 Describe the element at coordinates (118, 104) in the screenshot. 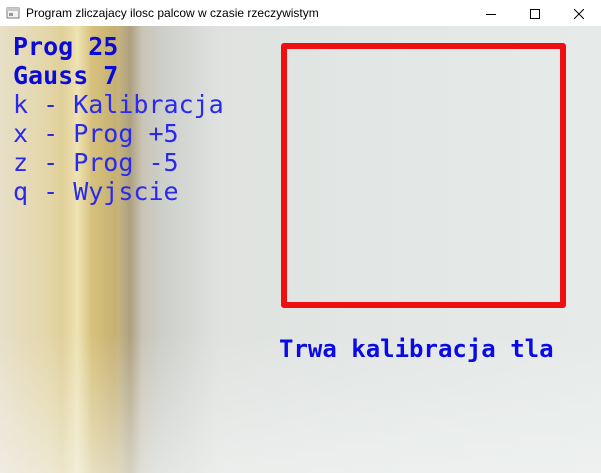

I see `key-hint-calibration: k - Kalibracja` at that location.